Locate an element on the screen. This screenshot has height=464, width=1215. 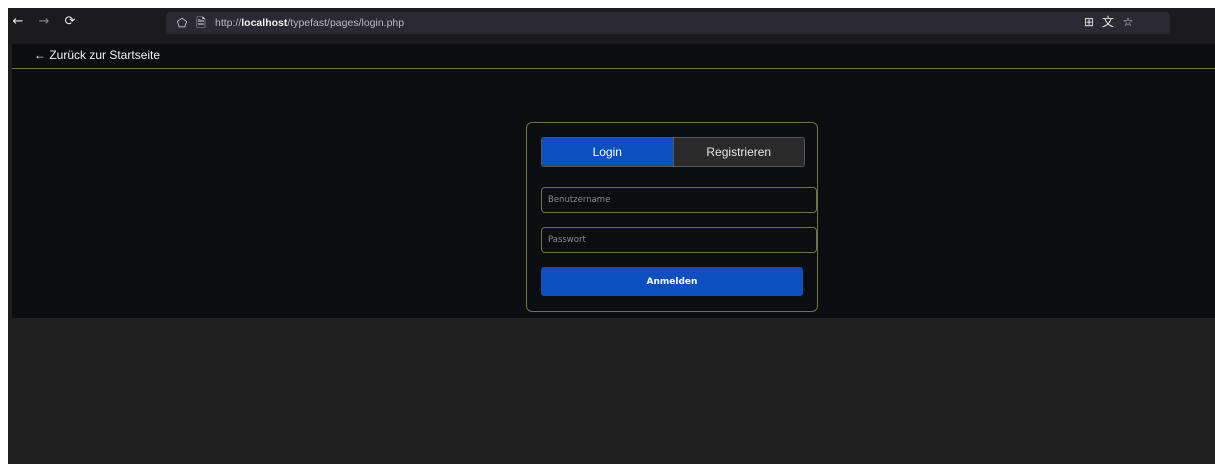
login-card: Login Registrieren Anmelden is located at coordinates (672, 217).